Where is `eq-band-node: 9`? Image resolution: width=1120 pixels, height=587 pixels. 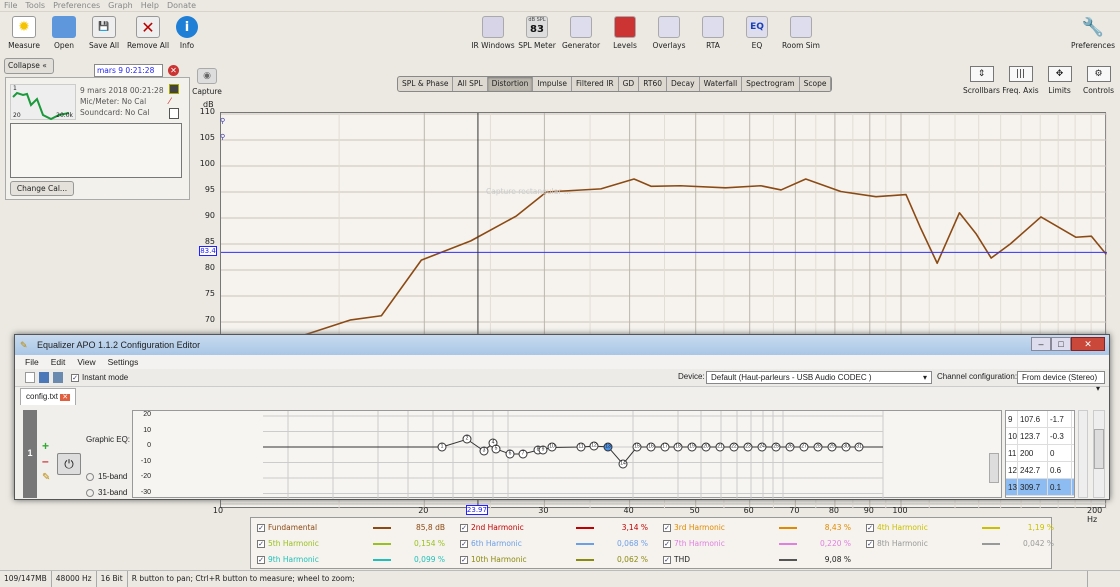
eq-band-node: 9 is located at coordinates (543, 450).